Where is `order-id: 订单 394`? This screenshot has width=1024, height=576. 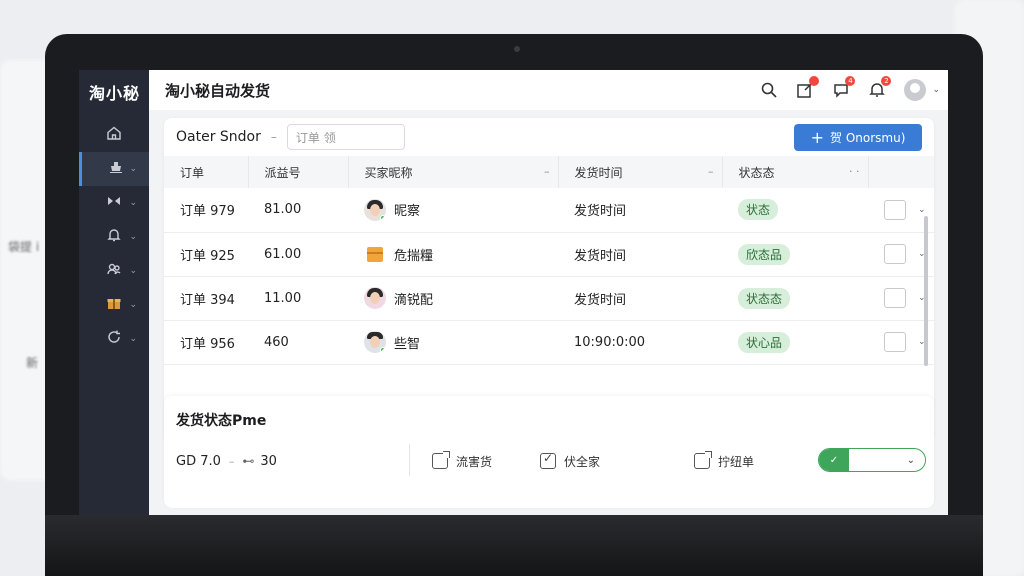 order-id: 订单 394 is located at coordinates (207, 300).